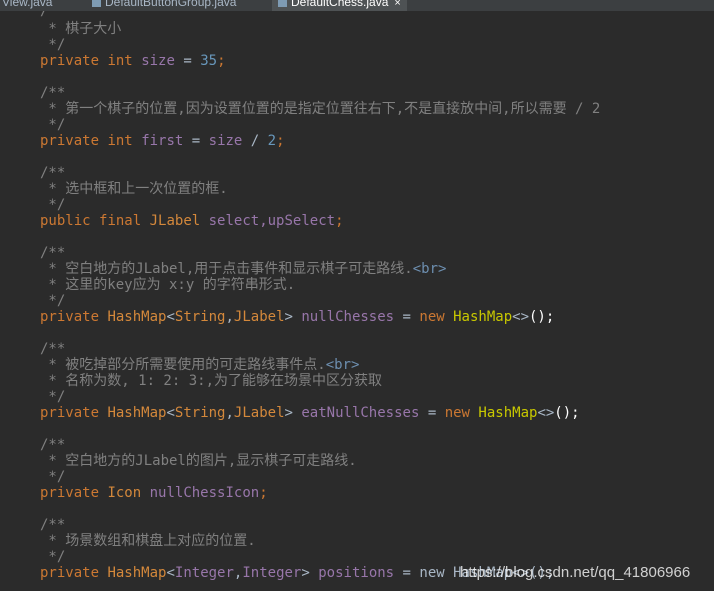  What do you see at coordinates (200, 365) in the screenshot?
I see `code-line: * 被吃掉部分所需要使用的可走路线事件点.<br>` at bounding box center [200, 365].